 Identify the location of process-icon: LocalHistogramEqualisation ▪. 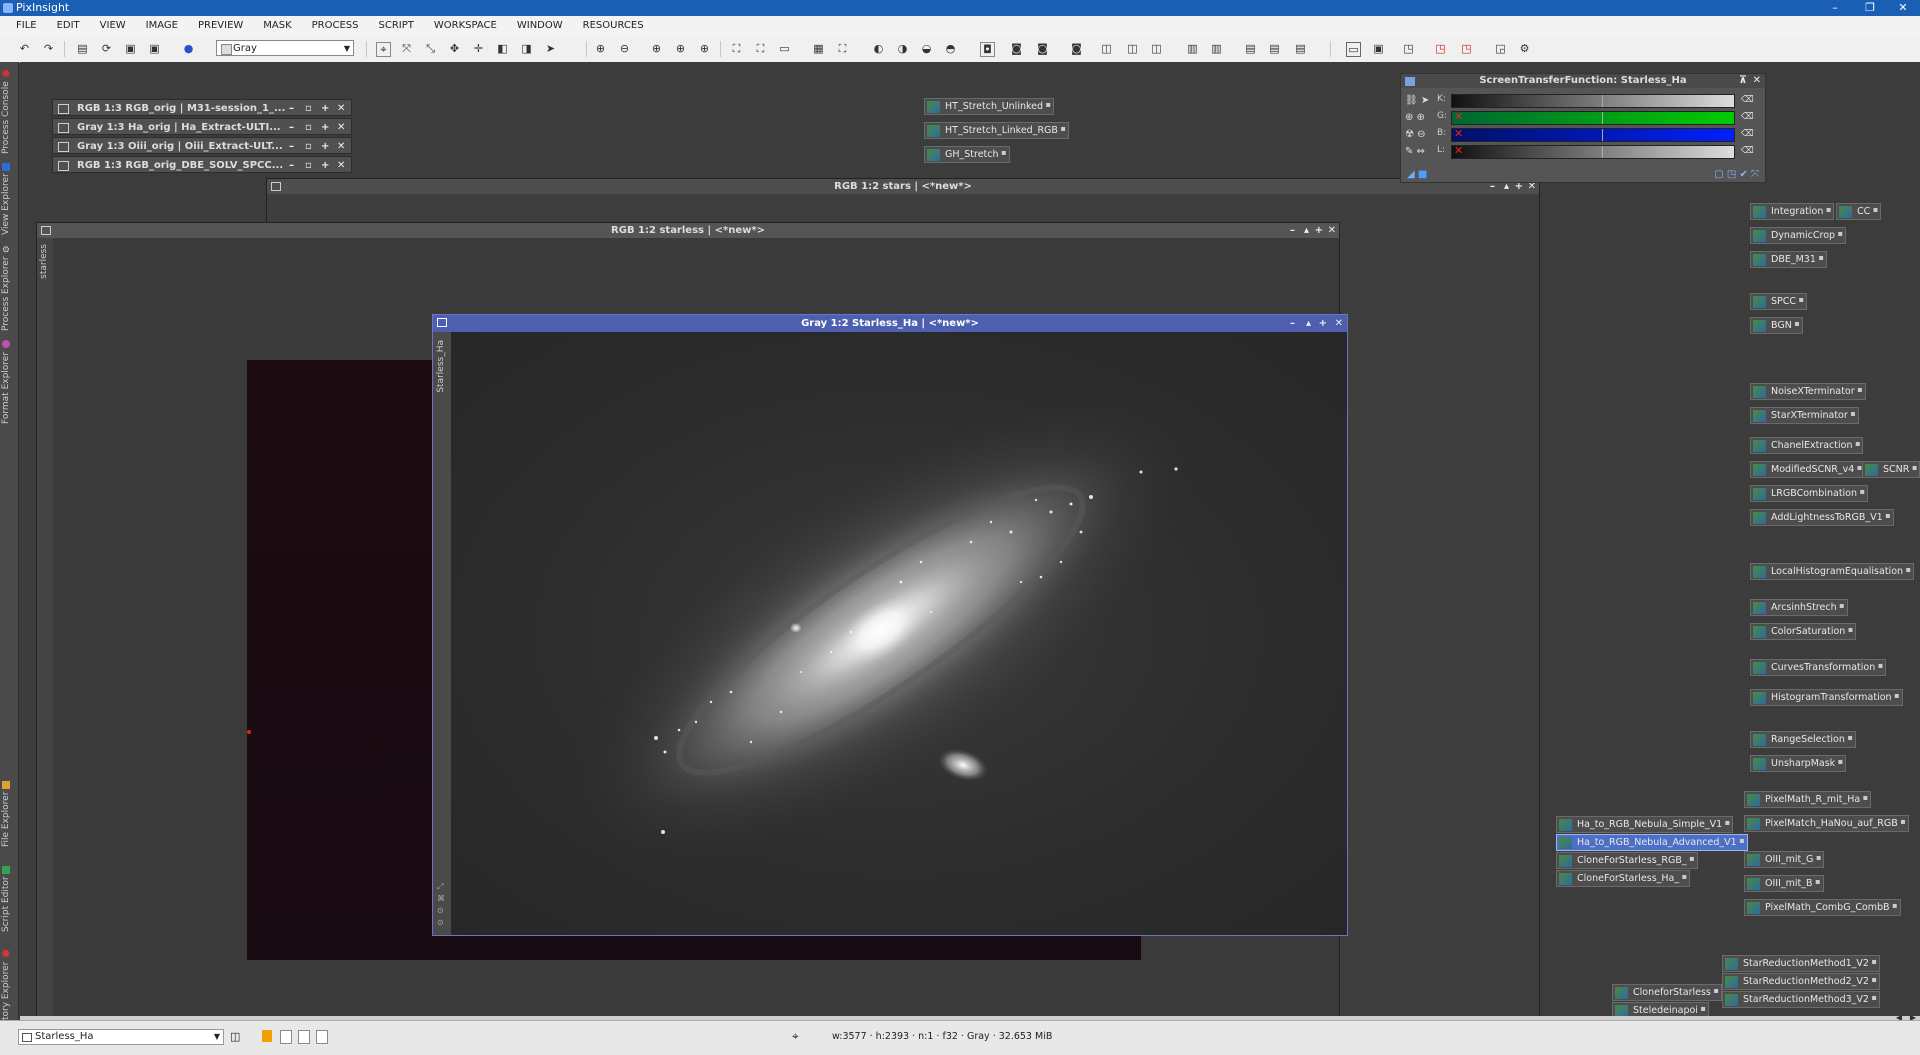
(1832, 571).